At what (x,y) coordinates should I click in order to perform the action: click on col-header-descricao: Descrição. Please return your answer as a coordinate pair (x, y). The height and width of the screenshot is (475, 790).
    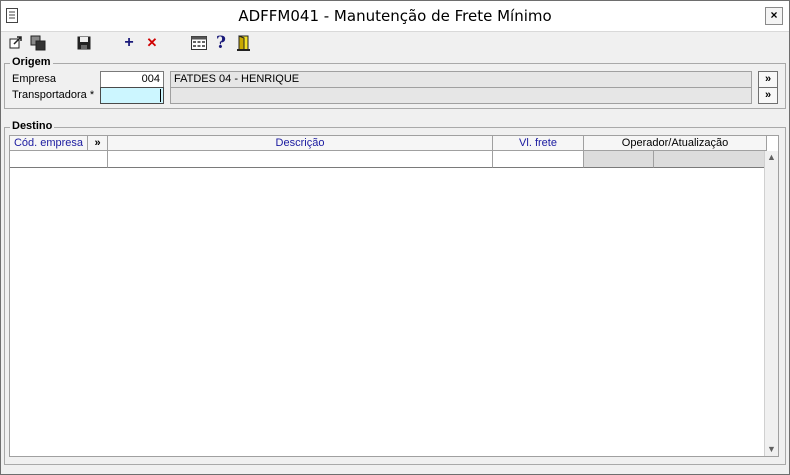
    Looking at the image, I should click on (300, 143).